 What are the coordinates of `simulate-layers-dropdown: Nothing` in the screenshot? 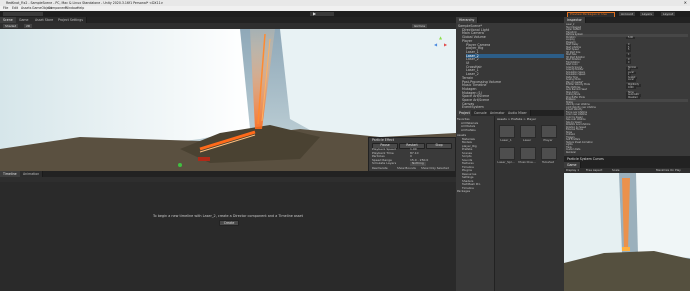 It's located at (418, 163).